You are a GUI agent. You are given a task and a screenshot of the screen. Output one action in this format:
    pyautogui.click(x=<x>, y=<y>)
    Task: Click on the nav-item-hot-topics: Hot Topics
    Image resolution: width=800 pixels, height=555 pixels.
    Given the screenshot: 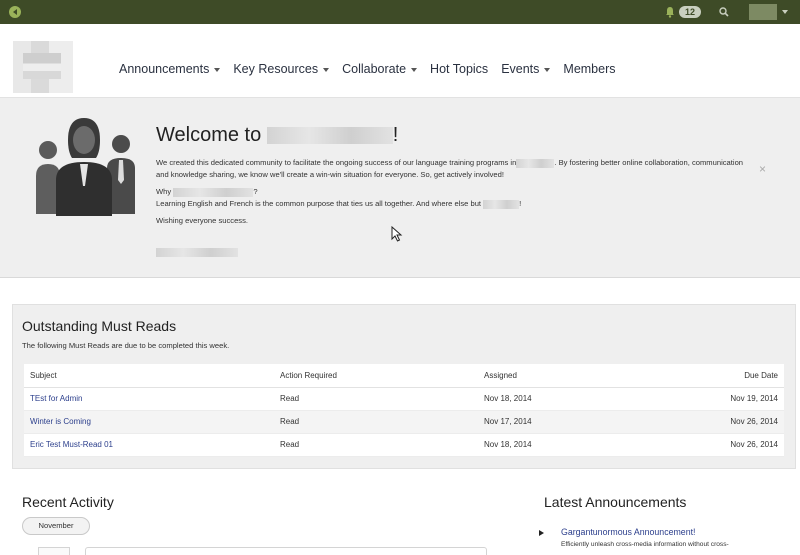 What is the action you would take?
    pyautogui.click(x=459, y=69)
    